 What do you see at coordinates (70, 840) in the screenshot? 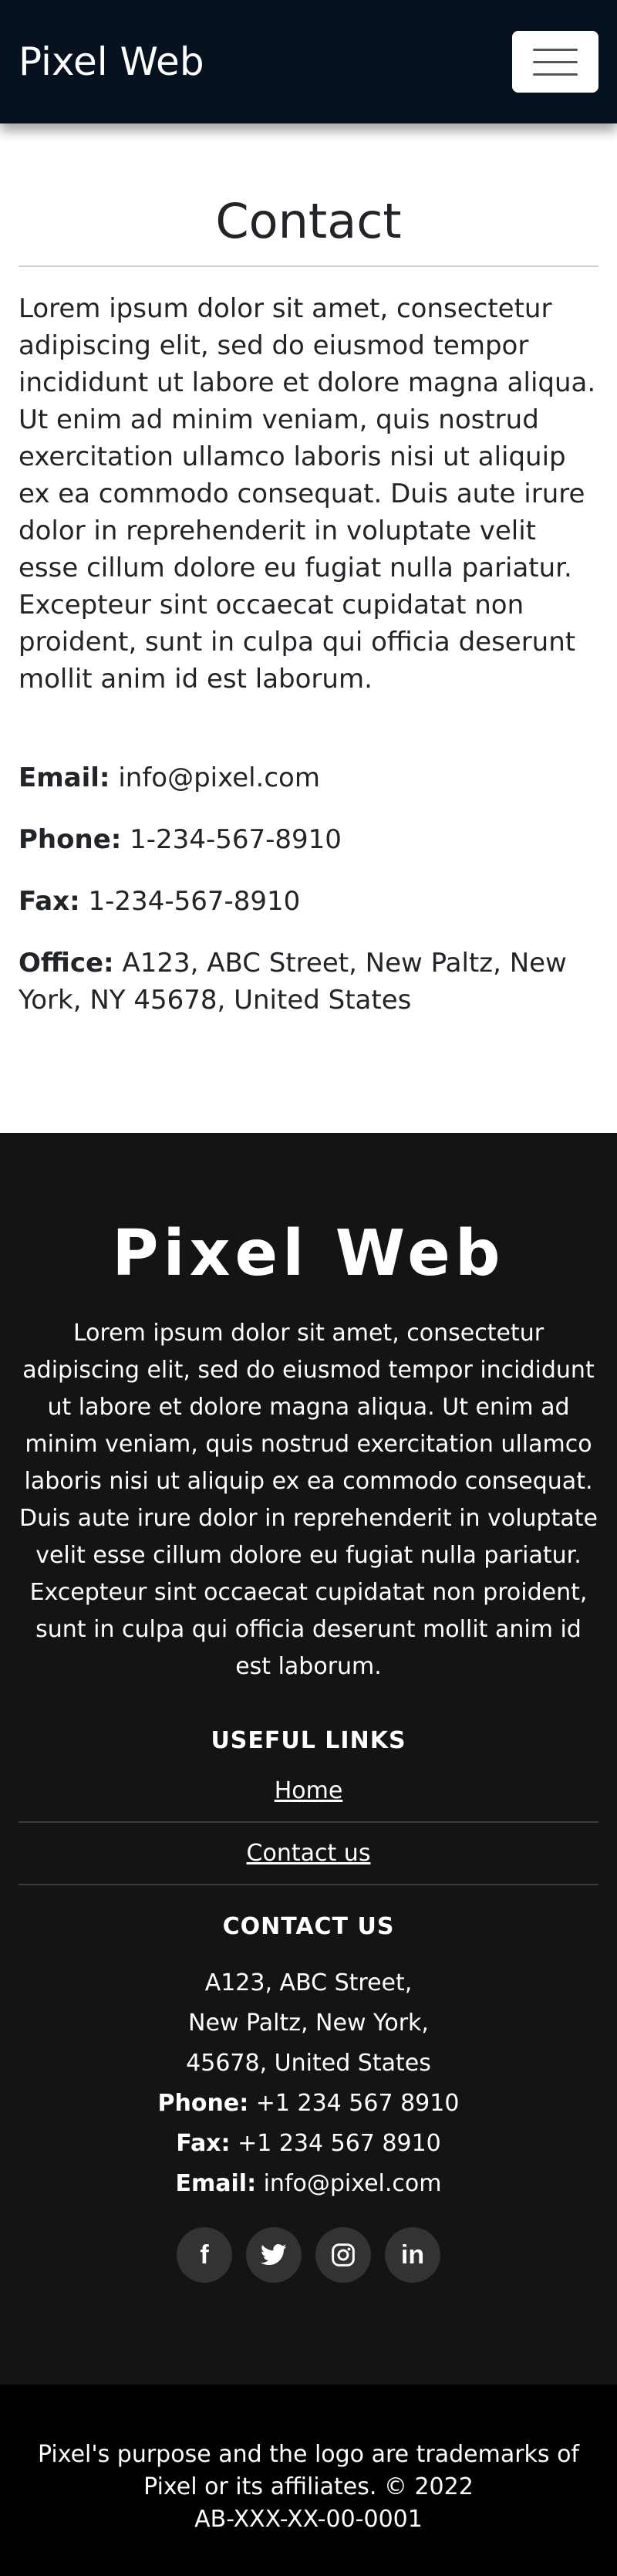
I see `phone-label: Phone:` at bounding box center [70, 840].